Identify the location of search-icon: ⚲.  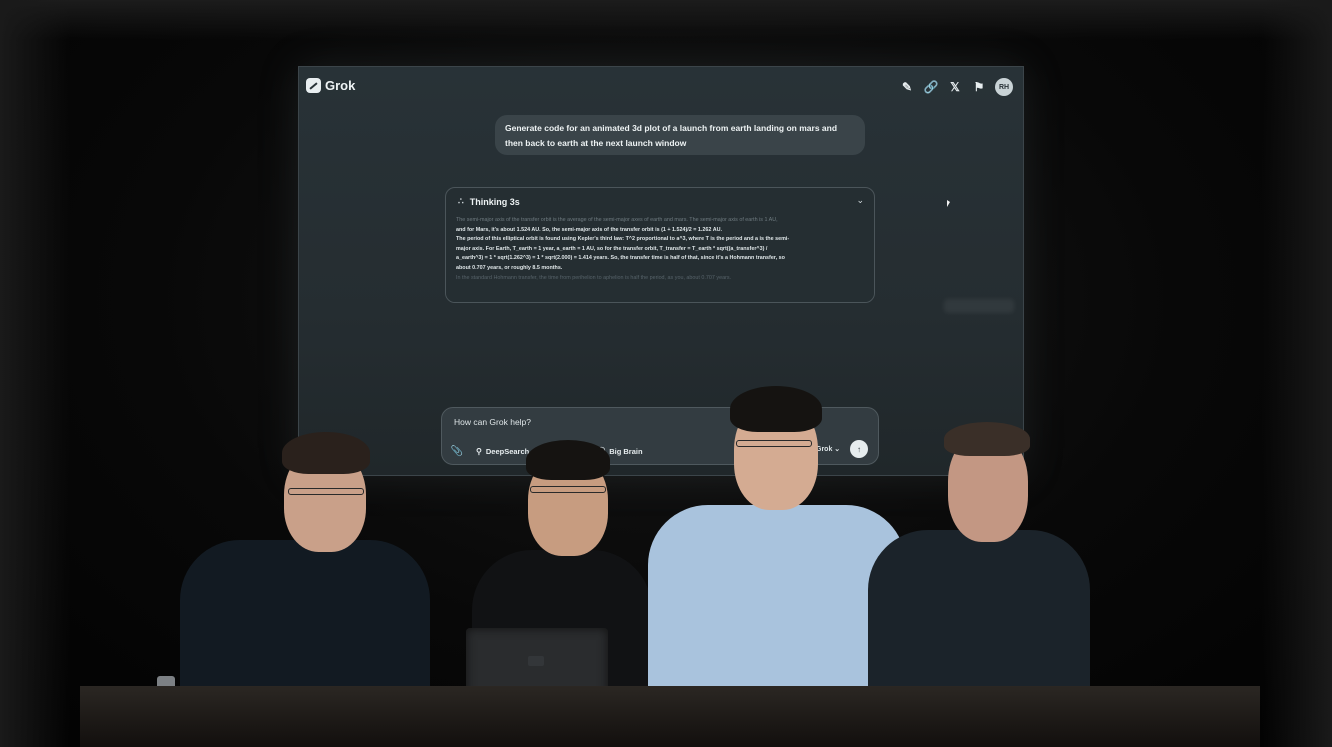
(479, 451).